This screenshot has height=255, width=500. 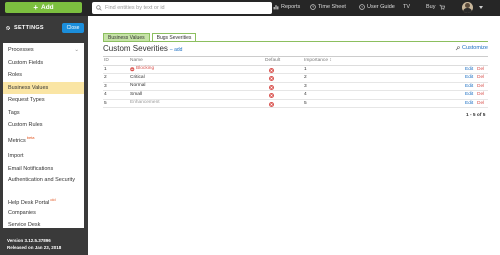 What do you see at coordinates (105, 86) in the screenshot?
I see `row-id: 3` at bounding box center [105, 86].